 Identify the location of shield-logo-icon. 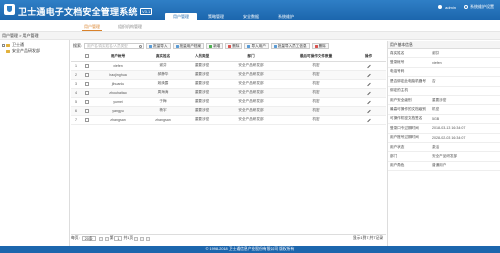
(9, 9).